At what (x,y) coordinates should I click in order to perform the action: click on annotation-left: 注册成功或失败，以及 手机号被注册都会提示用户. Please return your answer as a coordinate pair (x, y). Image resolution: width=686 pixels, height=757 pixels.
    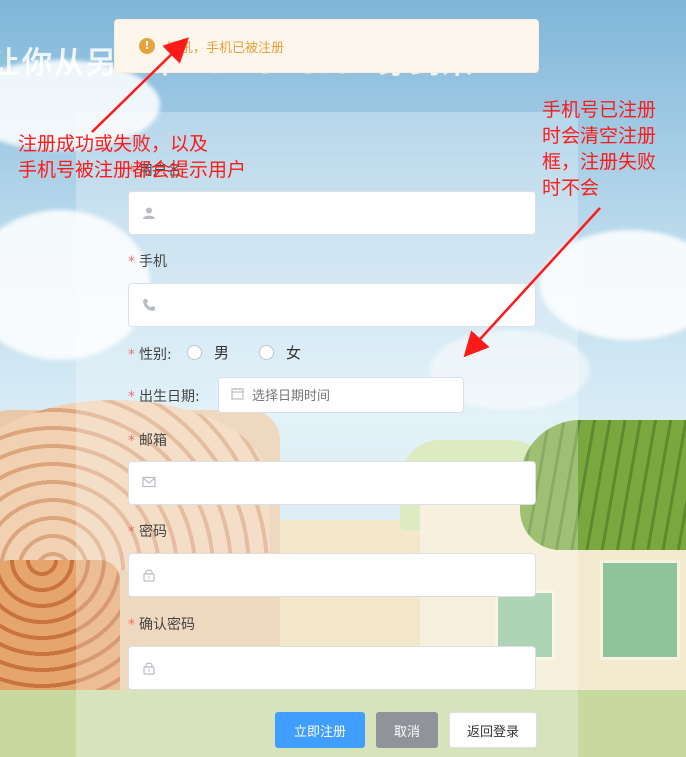
    Looking at the image, I should click on (132, 157).